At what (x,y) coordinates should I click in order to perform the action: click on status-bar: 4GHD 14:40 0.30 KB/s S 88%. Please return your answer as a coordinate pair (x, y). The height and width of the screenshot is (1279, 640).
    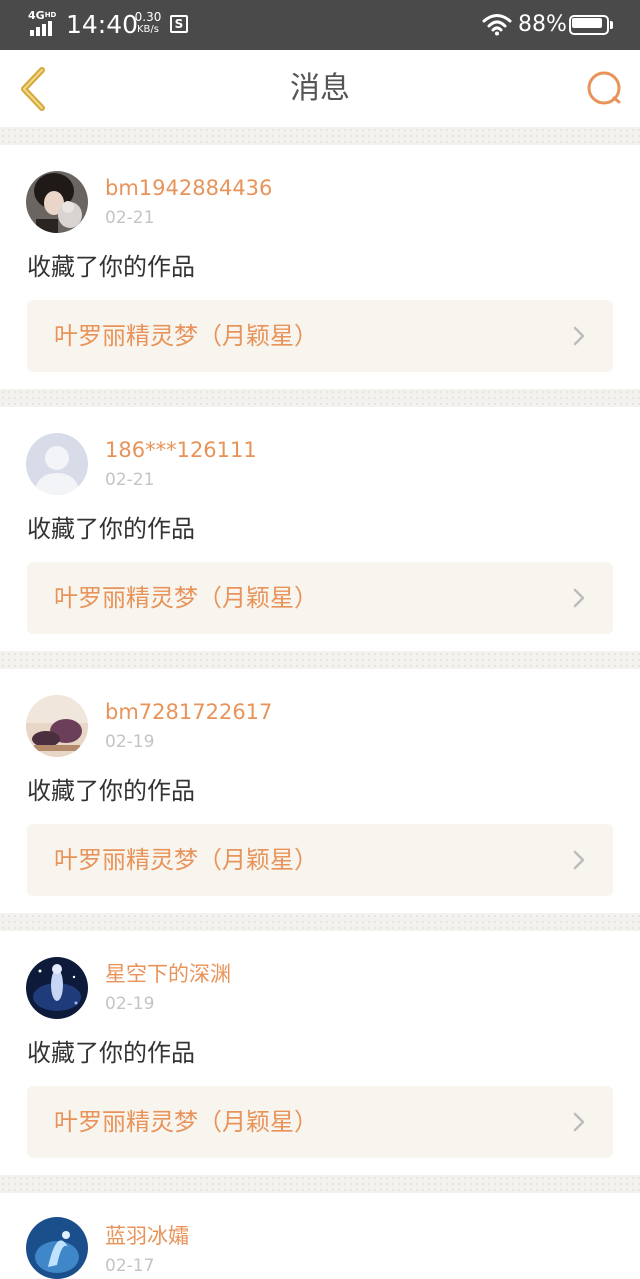
    Looking at the image, I should click on (320, 25).